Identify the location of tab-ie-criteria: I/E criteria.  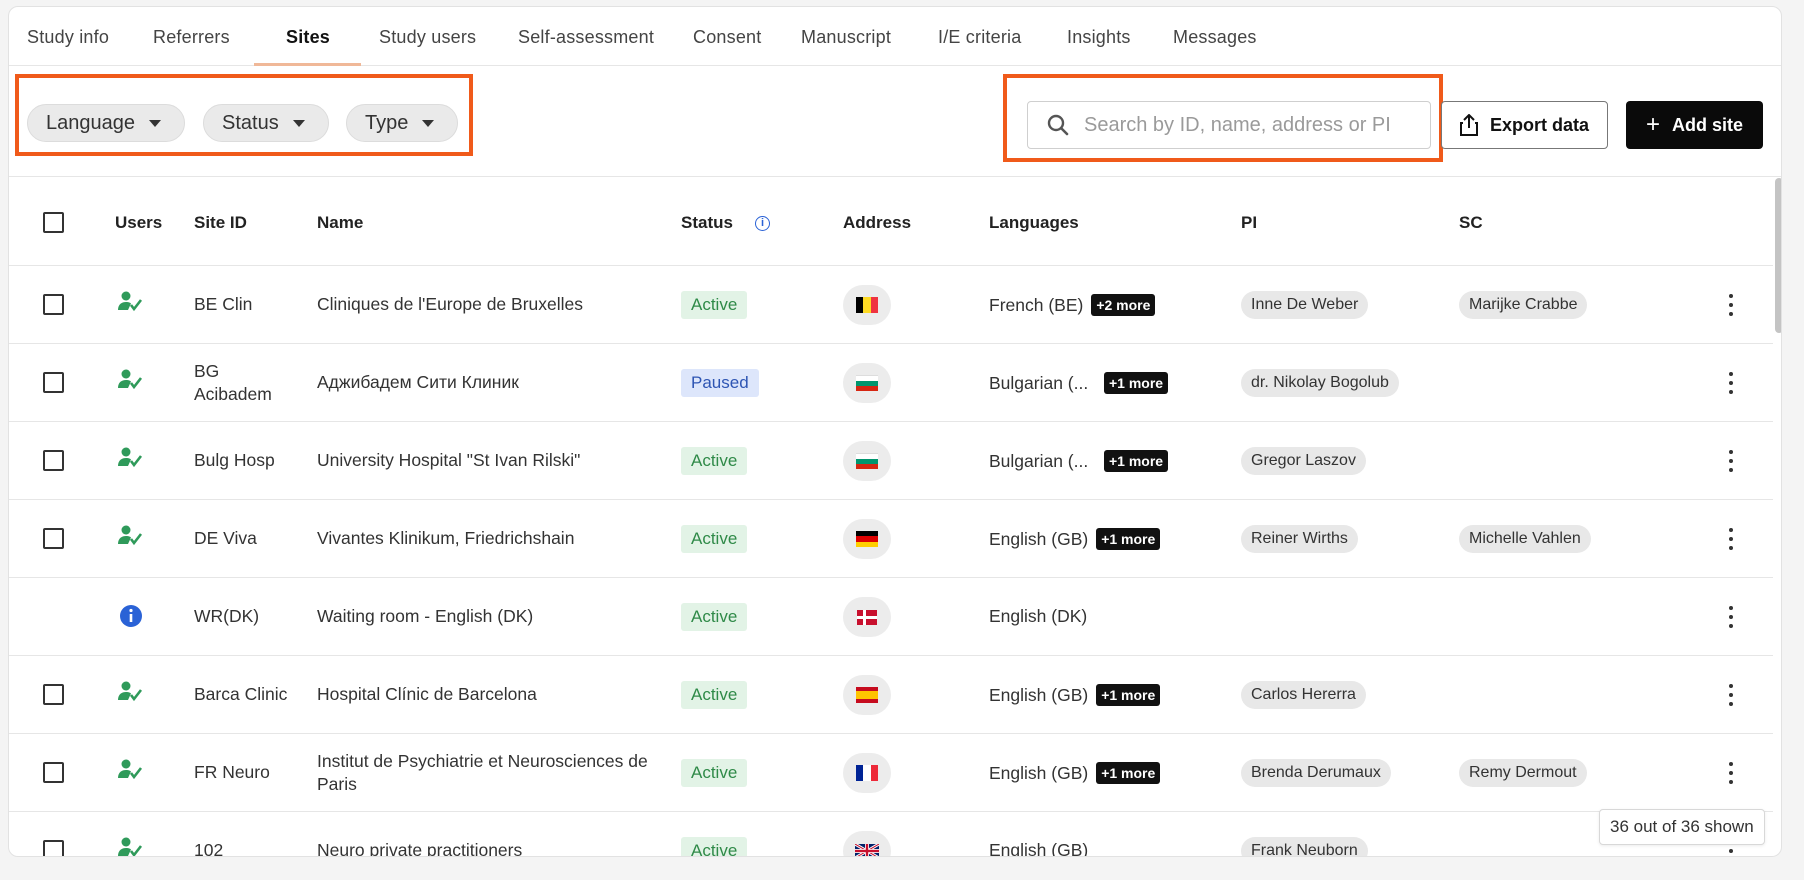
(979, 37).